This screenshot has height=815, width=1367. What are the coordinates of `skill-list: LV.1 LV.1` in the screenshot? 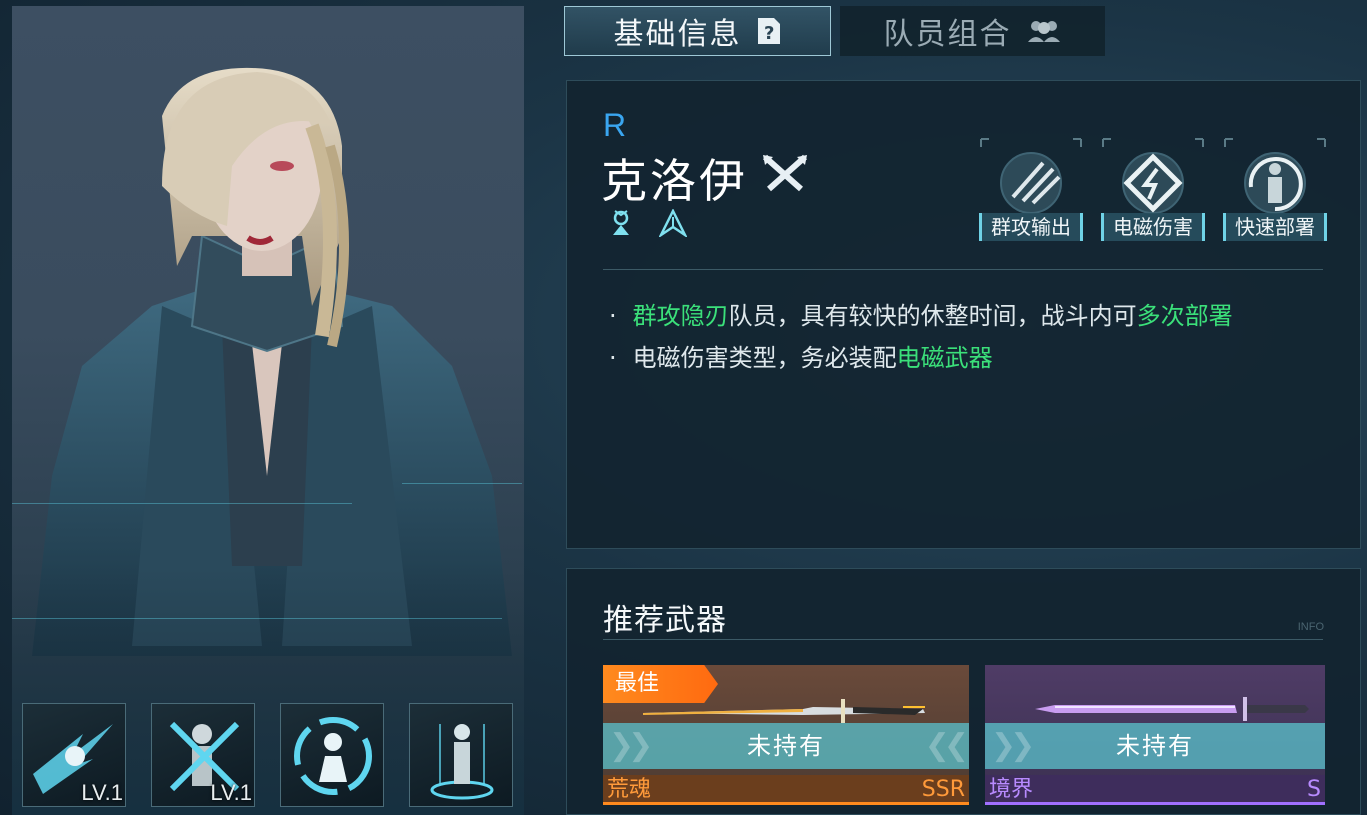 It's located at (267, 755).